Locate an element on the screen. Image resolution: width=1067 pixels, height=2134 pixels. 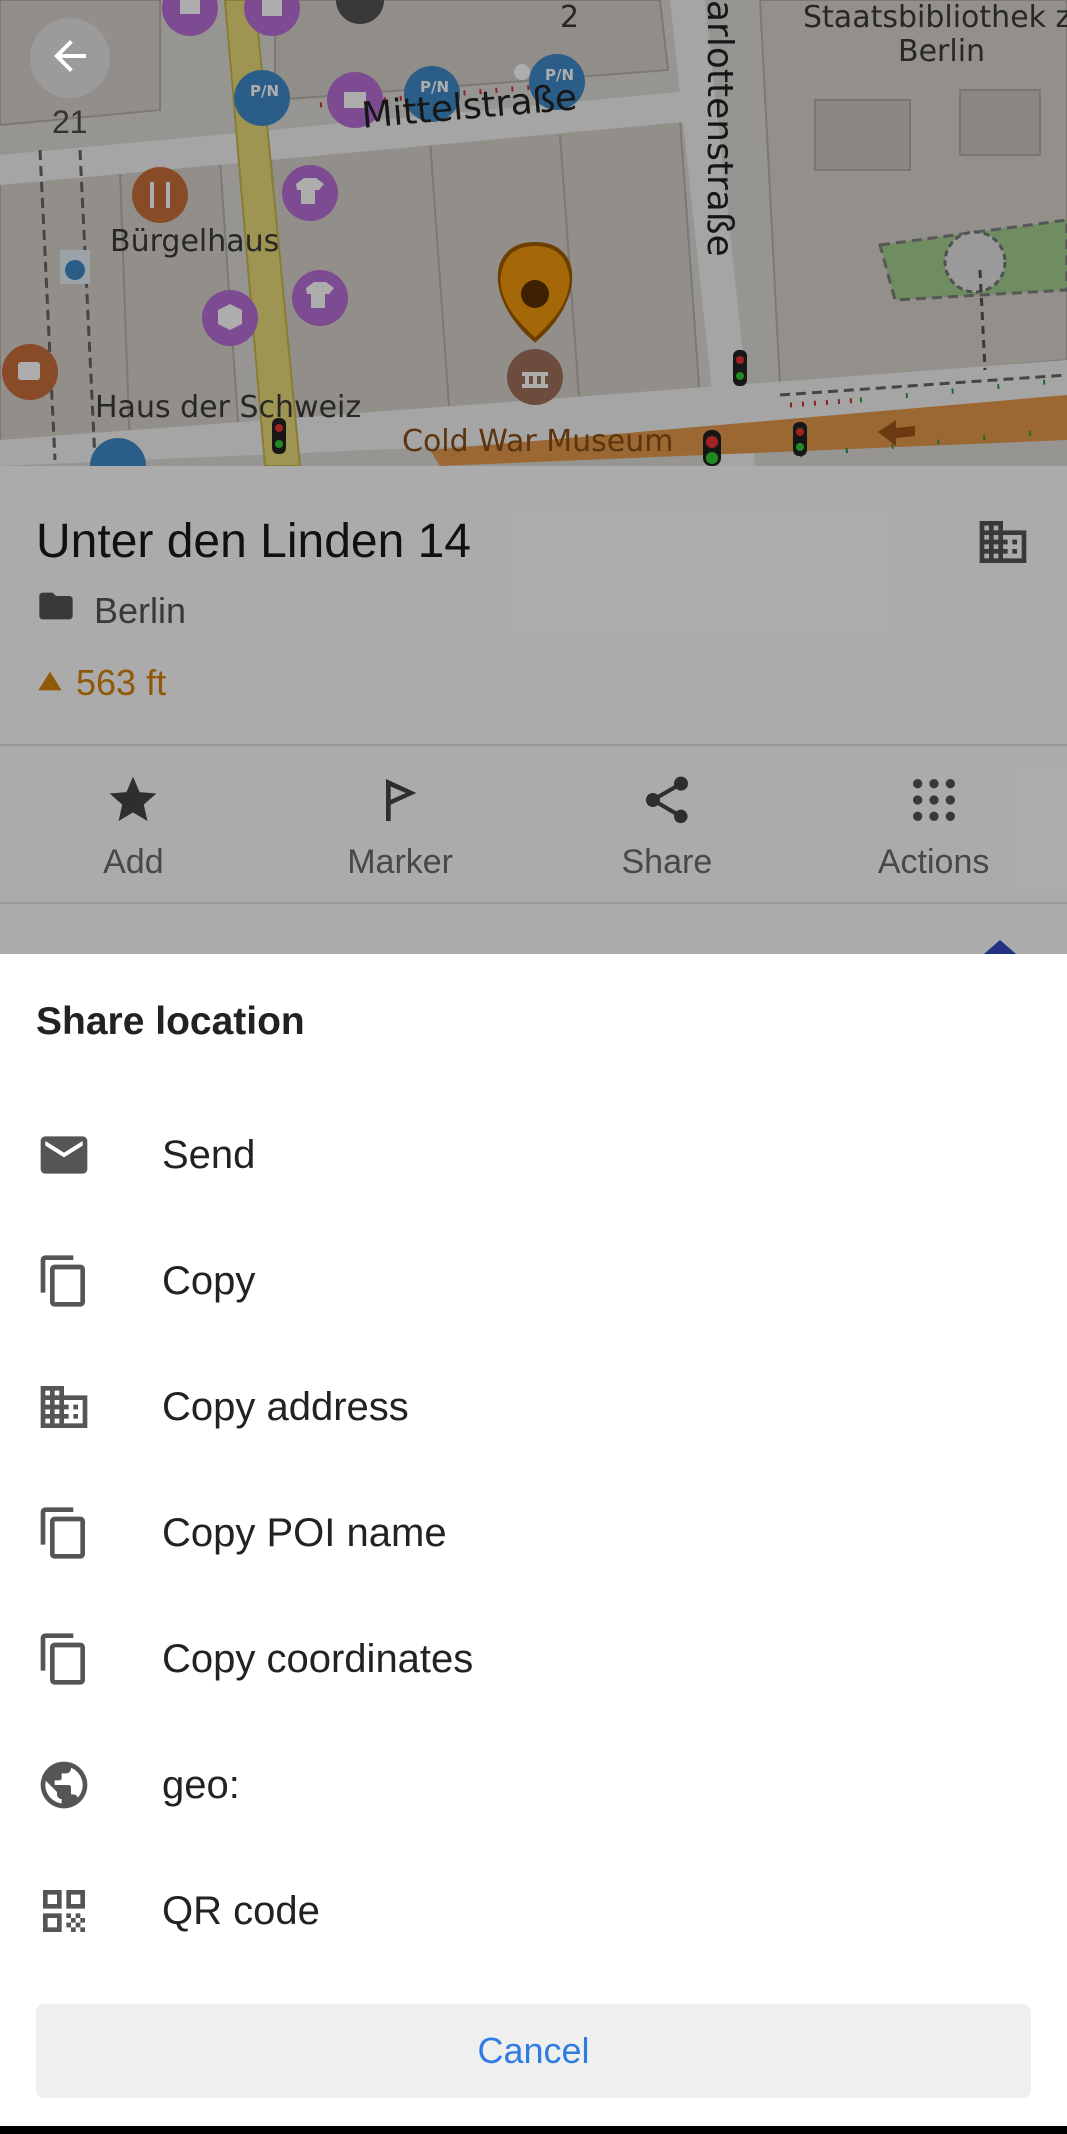
place-title: Unter den Linden 14 is located at coordinates (253, 541).